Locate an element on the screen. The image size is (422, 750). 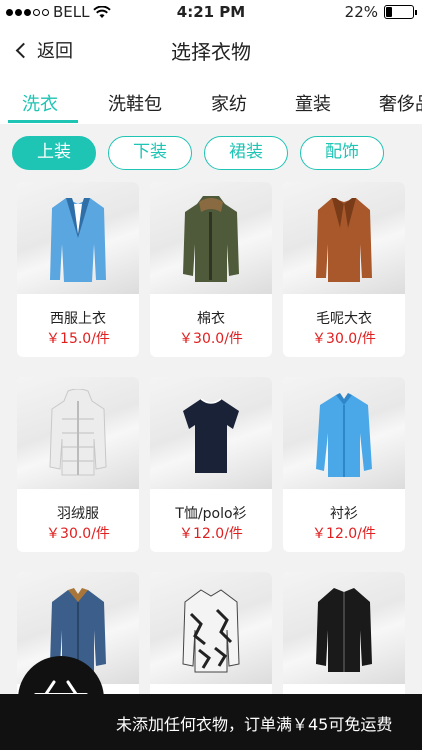
product-card: 西服上衣 ￥15.0/件 is located at coordinates (78, 269).